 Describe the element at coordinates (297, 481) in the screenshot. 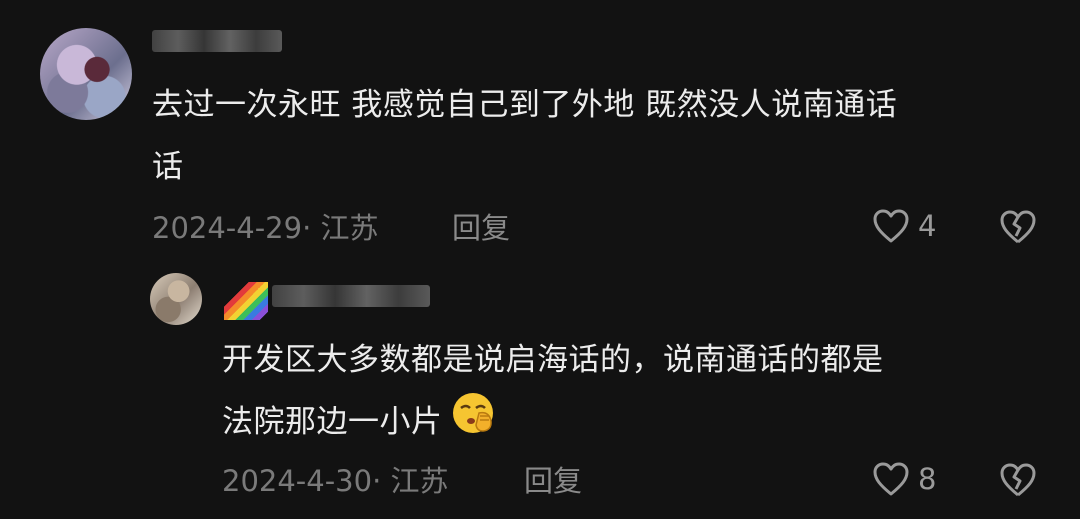

I see `comment-date: 2024-4-30` at that location.